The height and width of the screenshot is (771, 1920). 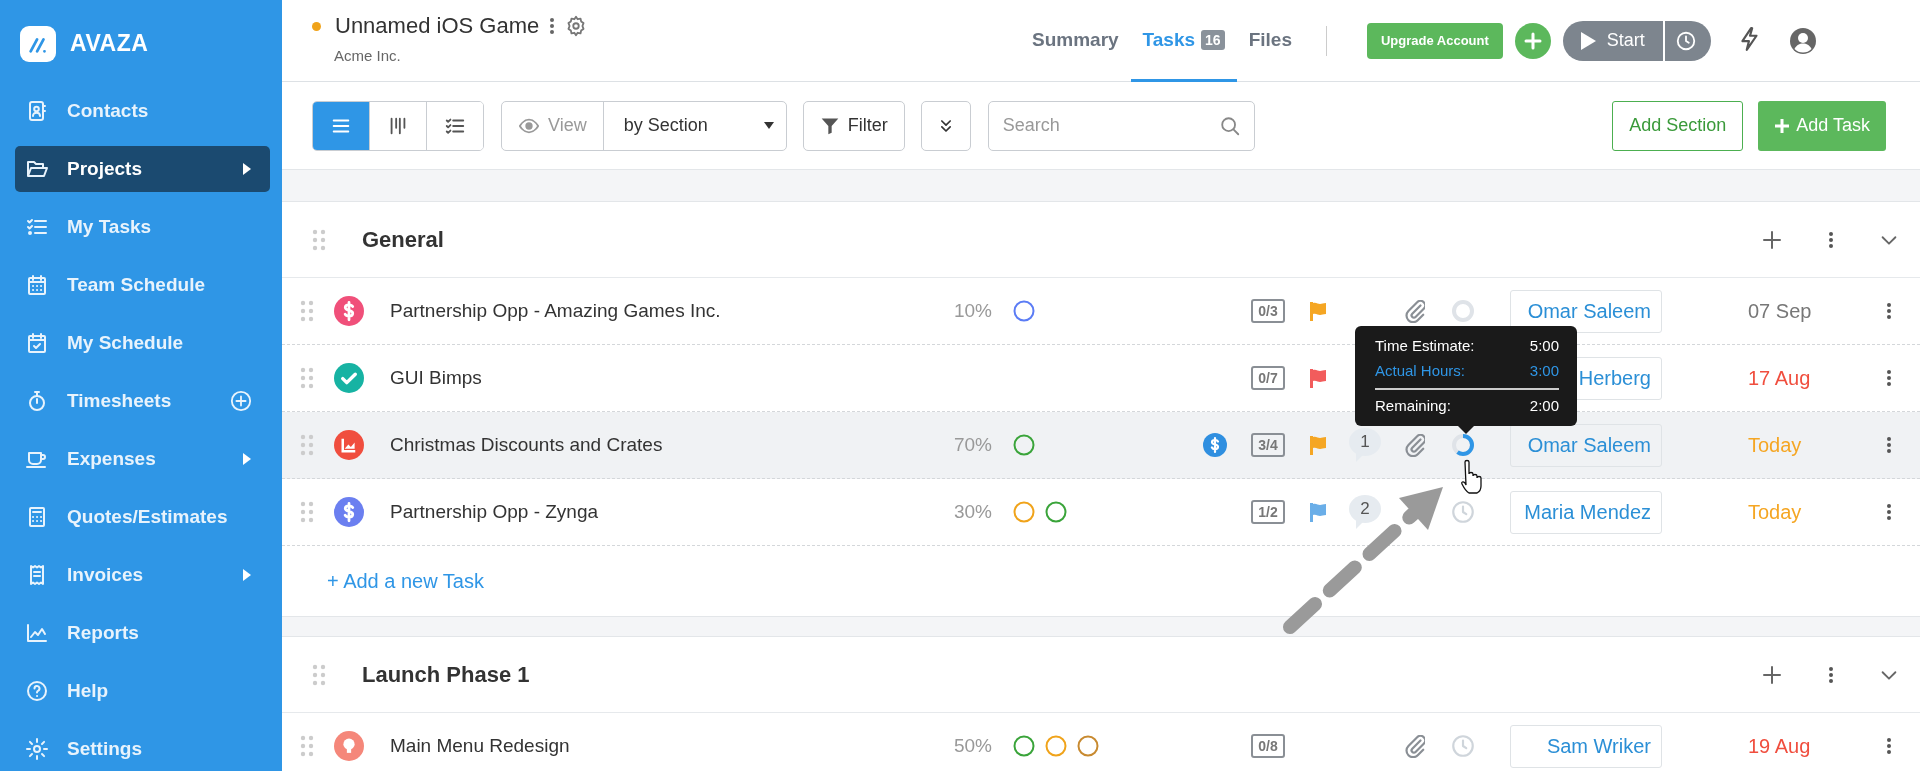 What do you see at coordinates (1365, 445) in the screenshot?
I see `comment-count: 1` at bounding box center [1365, 445].